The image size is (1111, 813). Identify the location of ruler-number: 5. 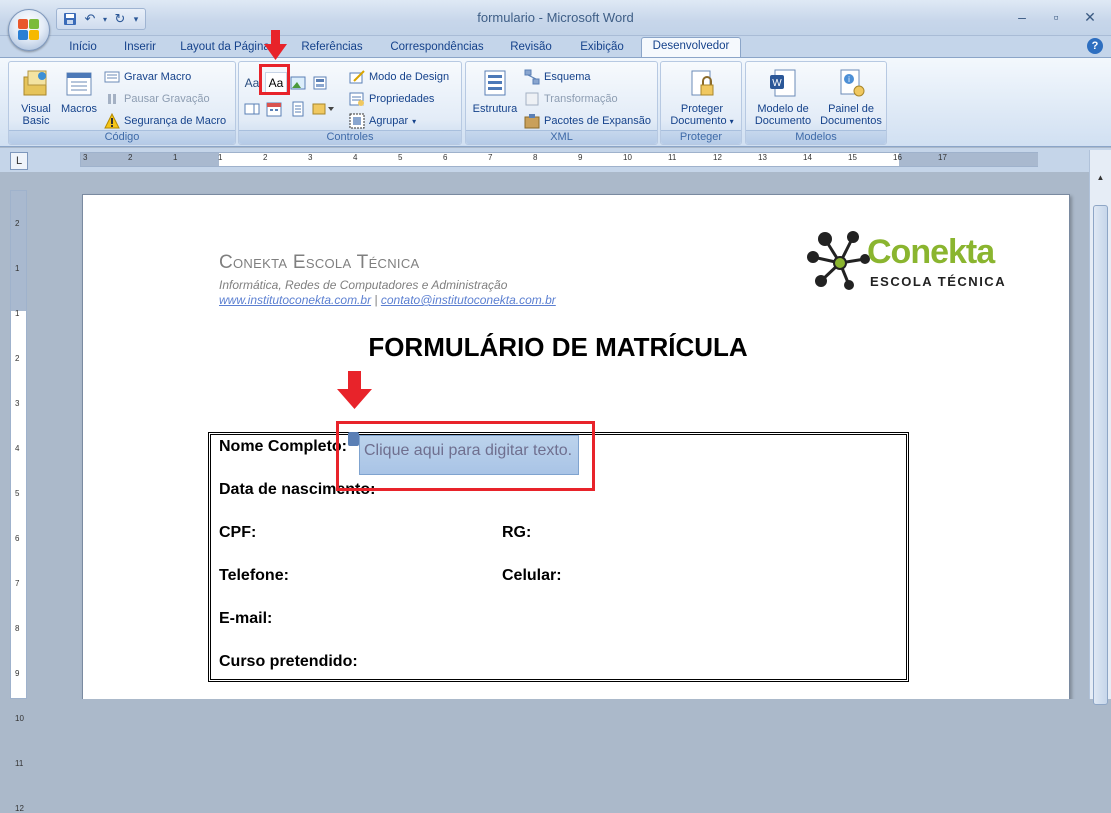
(17, 493).